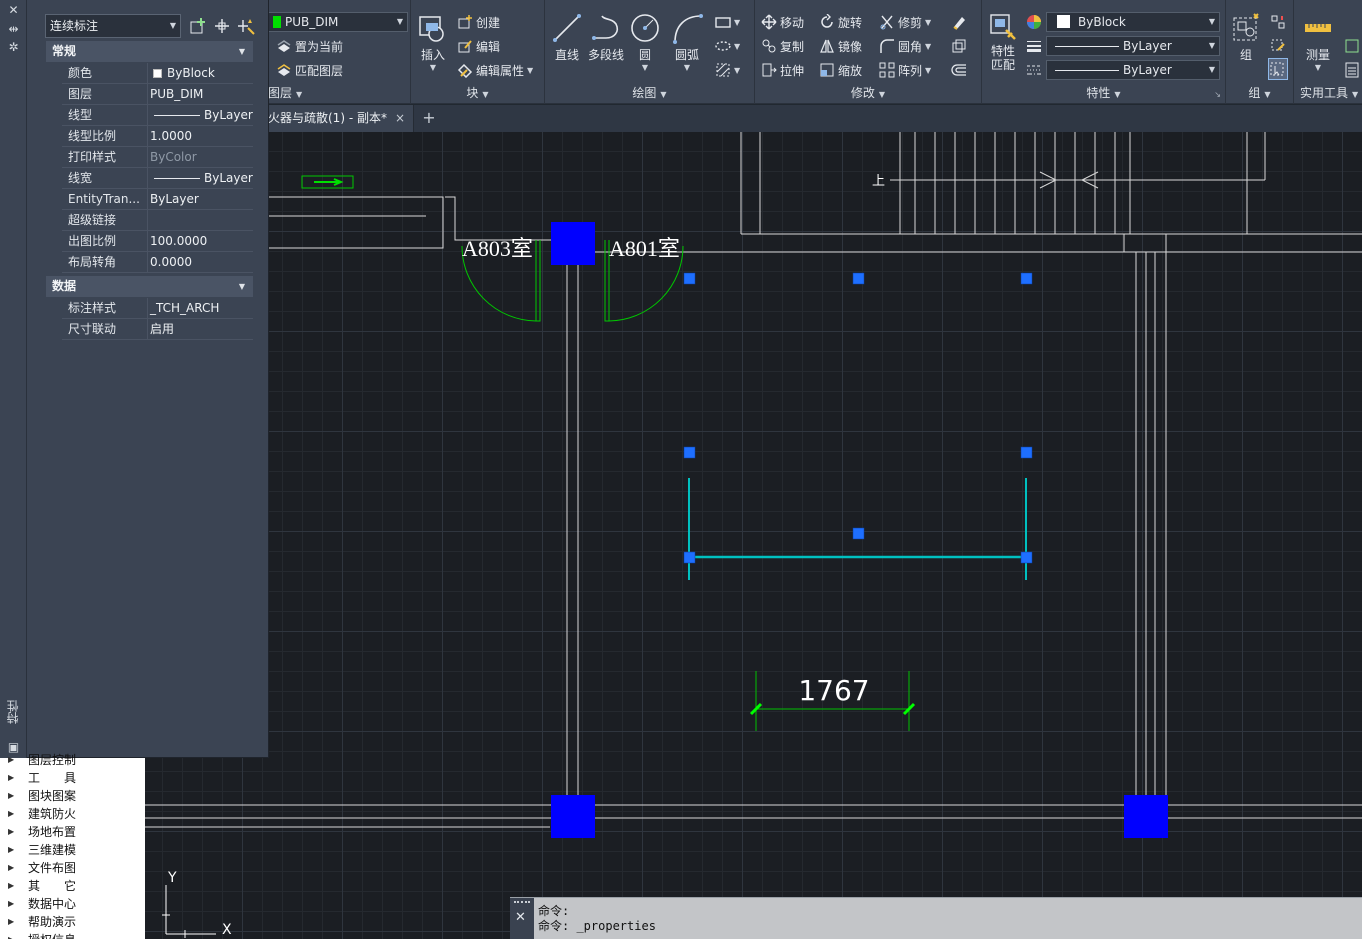 The width and height of the screenshot is (1362, 939). What do you see at coordinates (1318, 42) in the screenshot?
I see `measure-button: 测量 ▼` at bounding box center [1318, 42].